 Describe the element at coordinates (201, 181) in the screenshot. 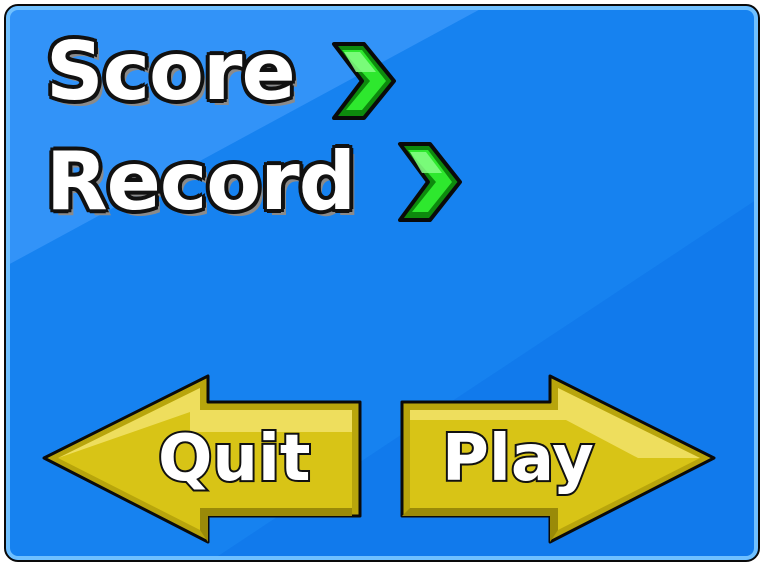

I see `record-label: Record` at that location.